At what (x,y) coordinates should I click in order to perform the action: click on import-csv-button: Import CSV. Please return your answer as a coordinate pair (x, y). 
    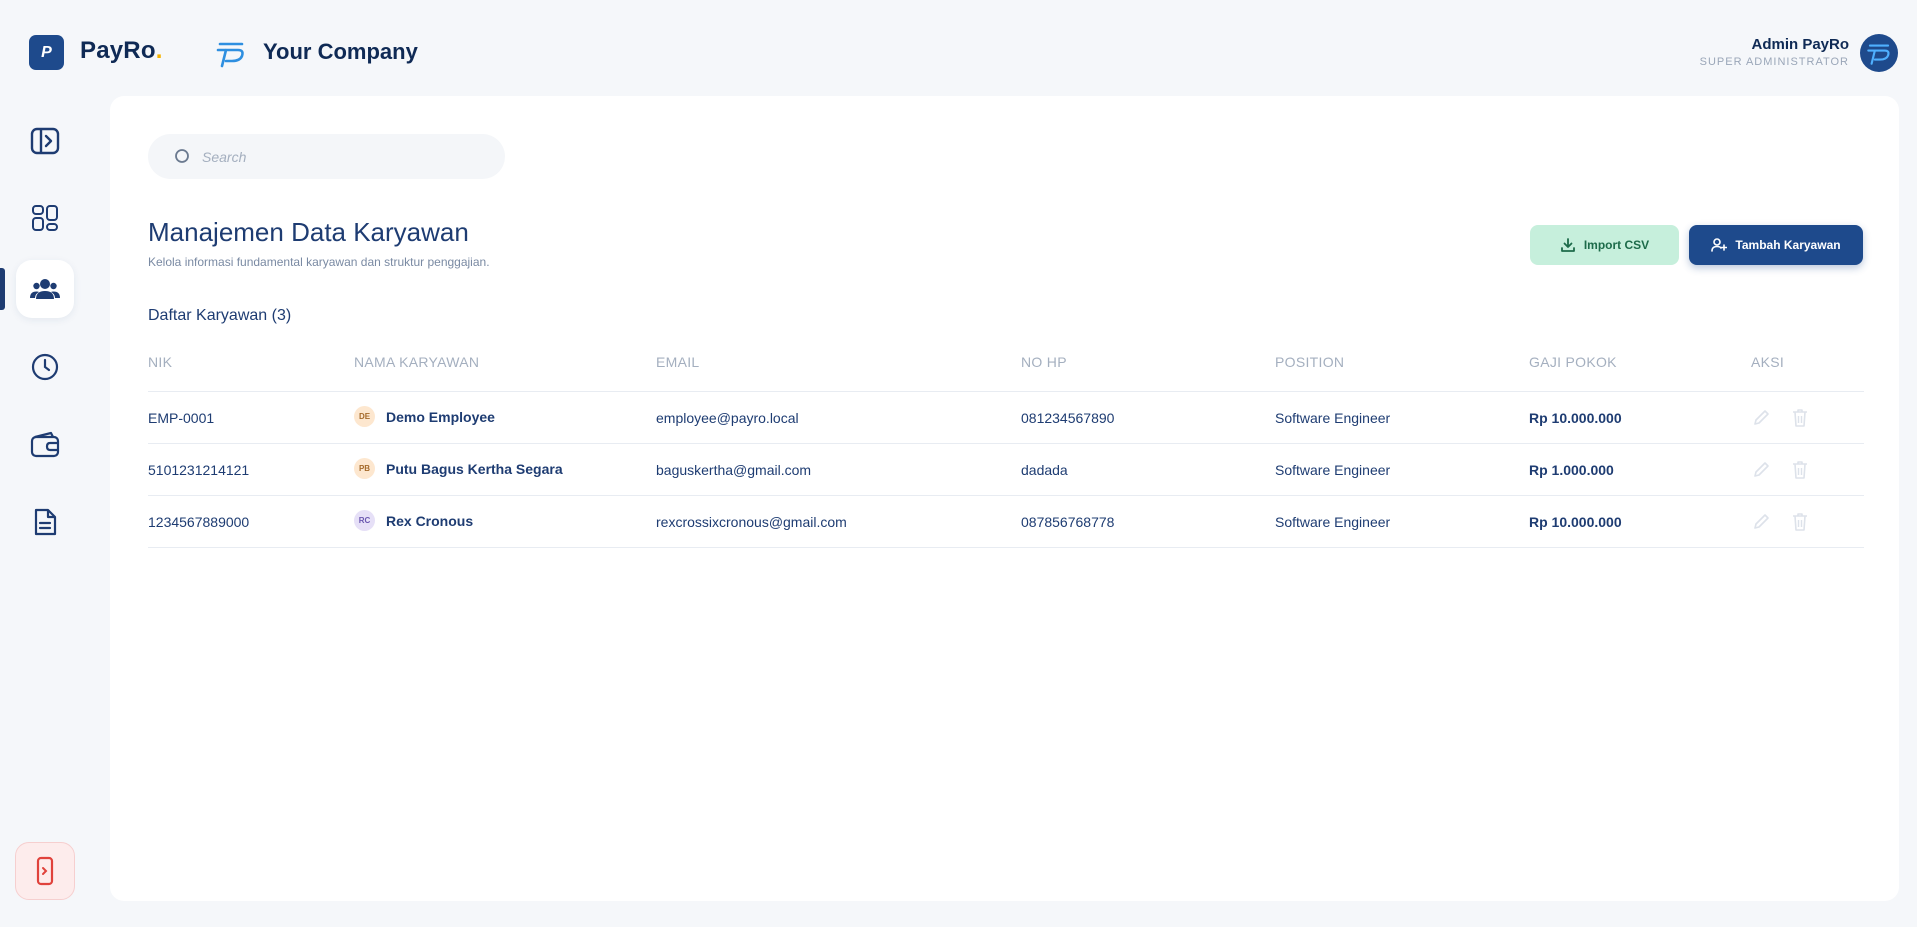
    Looking at the image, I should click on (1604, 245).